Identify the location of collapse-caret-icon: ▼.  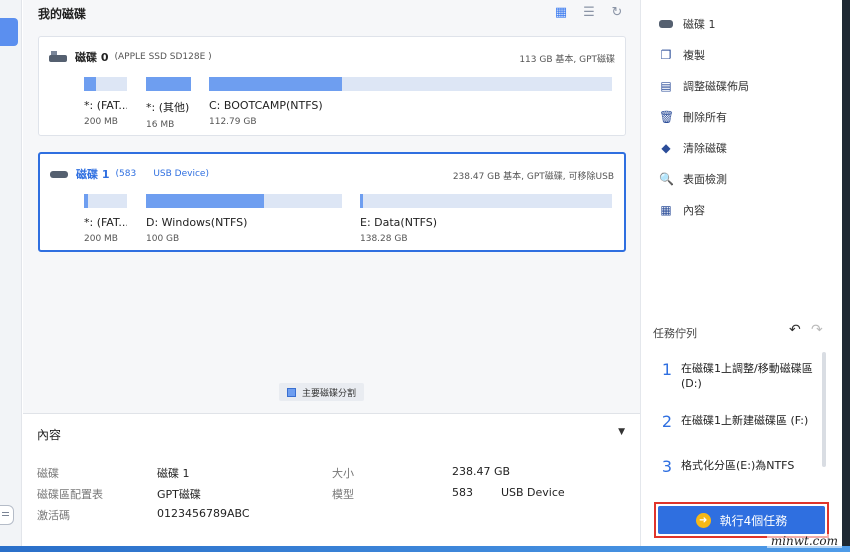
(621, 432).